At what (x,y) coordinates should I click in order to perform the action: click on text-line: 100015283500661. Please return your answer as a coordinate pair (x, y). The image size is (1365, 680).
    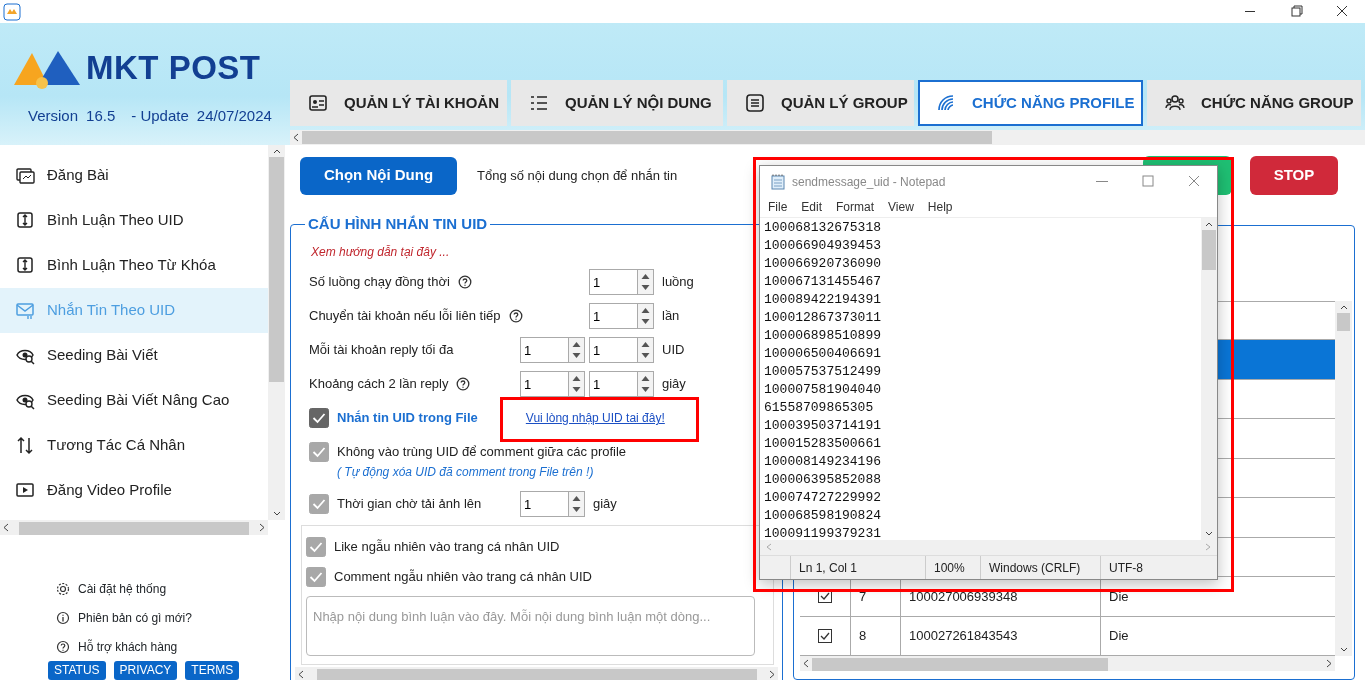
    Looking at the image, I should click on (823, 443).